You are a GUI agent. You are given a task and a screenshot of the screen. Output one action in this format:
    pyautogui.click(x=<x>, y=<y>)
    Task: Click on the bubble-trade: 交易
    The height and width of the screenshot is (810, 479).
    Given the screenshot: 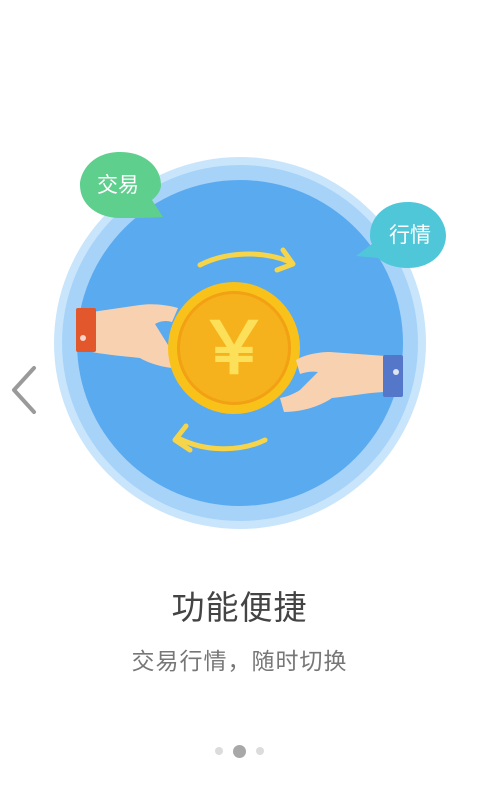 What is the action you would take?
    pyautogui.click(x=121, y=185)
    